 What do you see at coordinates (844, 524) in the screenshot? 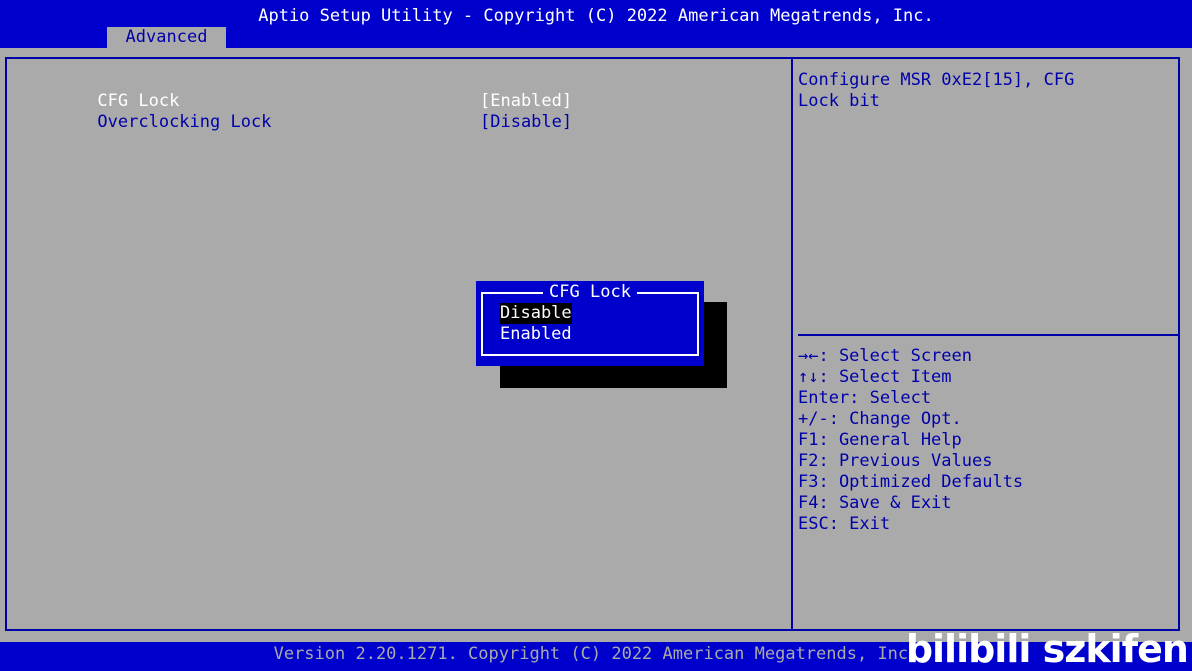
I see `key-legend-item: ESC: Exit` at bounding box center [844, 524].